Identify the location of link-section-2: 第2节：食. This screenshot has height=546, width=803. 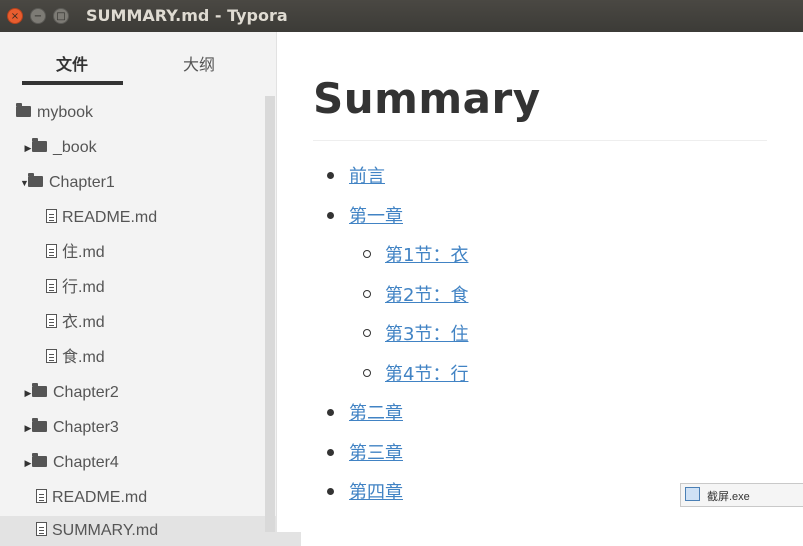
(426, 295).